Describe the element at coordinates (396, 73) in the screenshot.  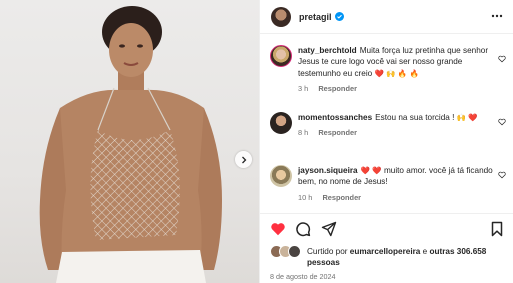
I see `comment-emoji: ❤️ 🙌 🔥 🔥` at that location.